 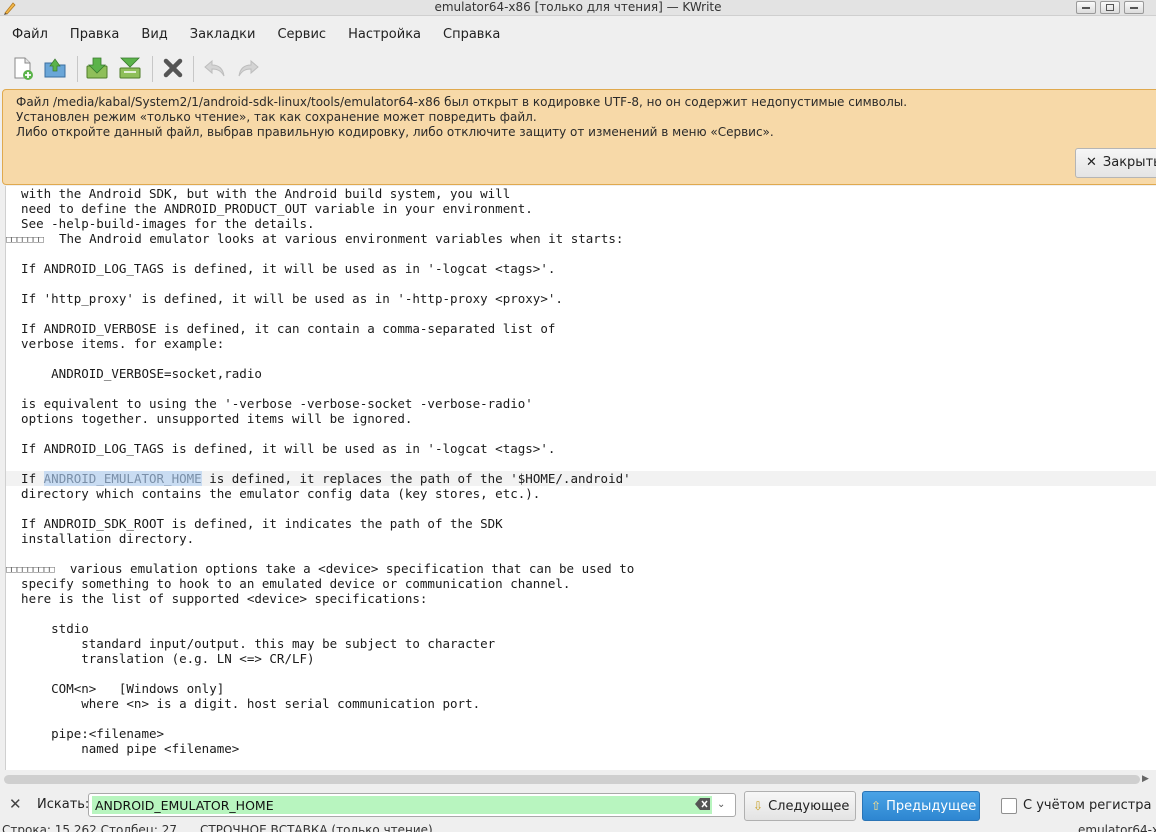 What do you see at coordinates (703, 804) in the screenshot?
I see `clear-text-icon` at bounding box center [703, 804].